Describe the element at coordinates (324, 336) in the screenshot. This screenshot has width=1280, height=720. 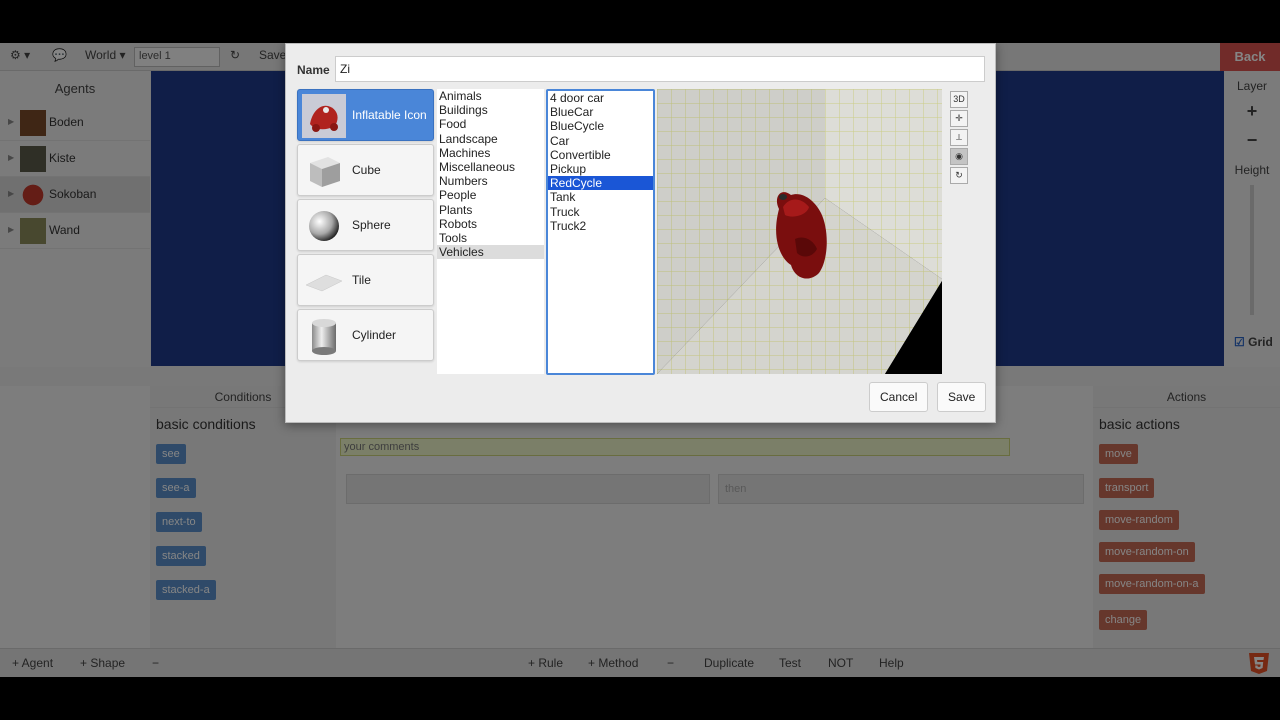
I see `cylinder-icon` at that location.